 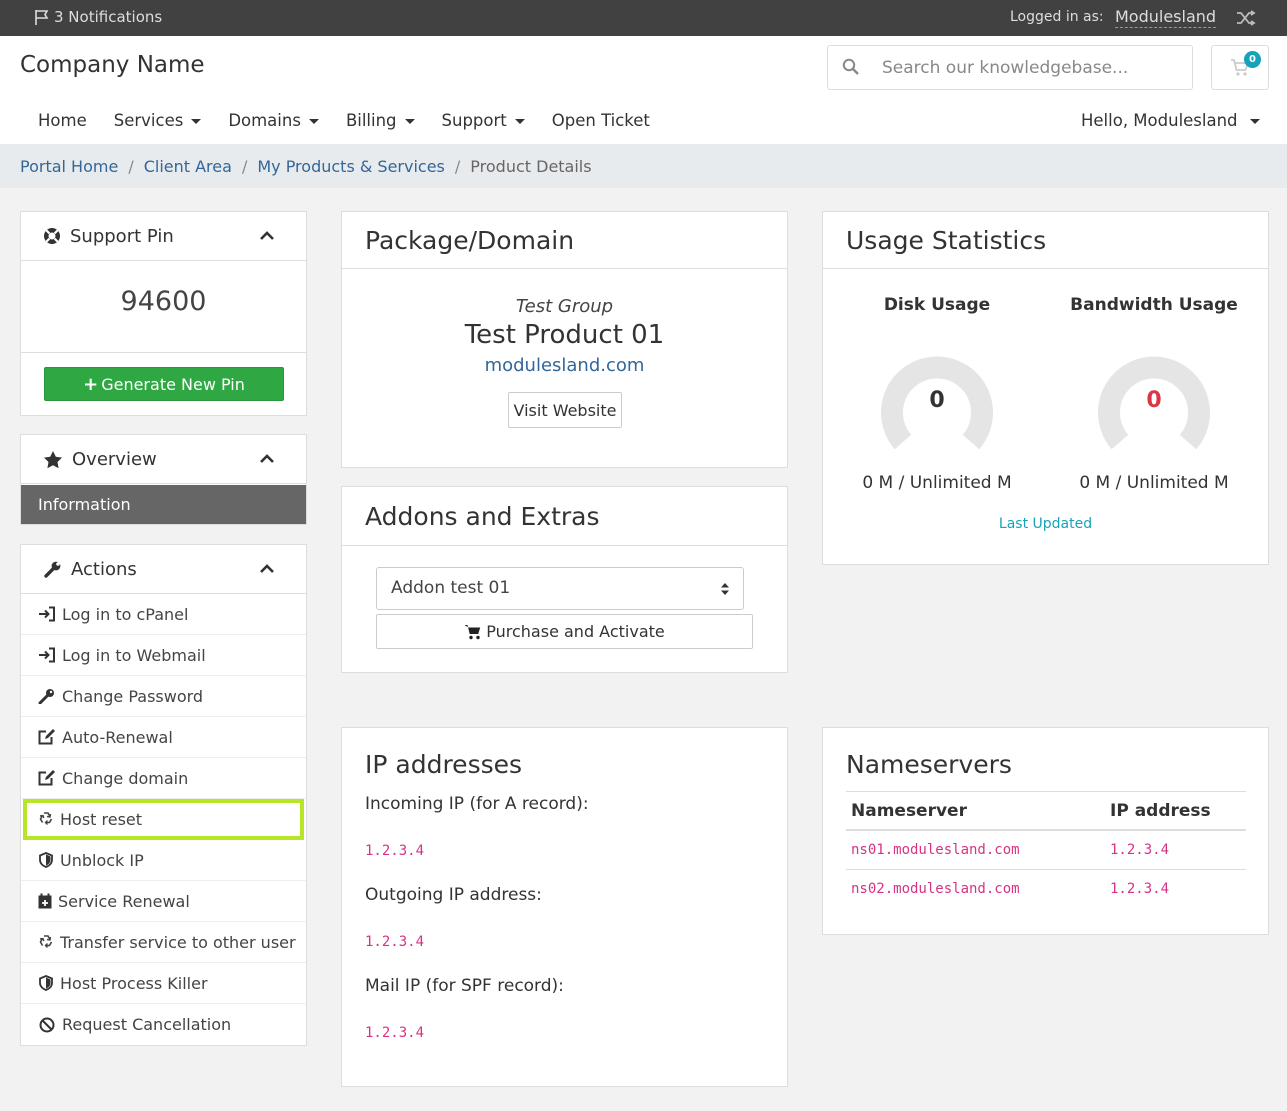 What do you see at coordinates (188, 172) in the screenshot?
I see `breadcrumb-client-area: Client Area` at bounding box center [188, 172].